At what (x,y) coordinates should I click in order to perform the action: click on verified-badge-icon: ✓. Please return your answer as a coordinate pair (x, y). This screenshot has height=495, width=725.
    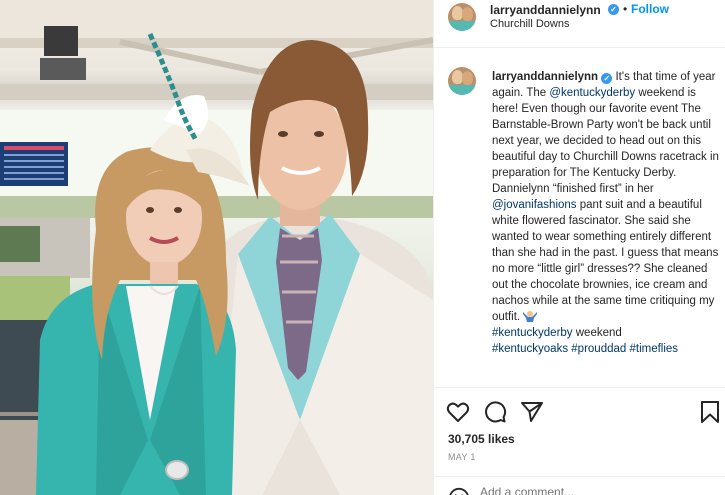
    Looking at the image, I should click on (613, 9).